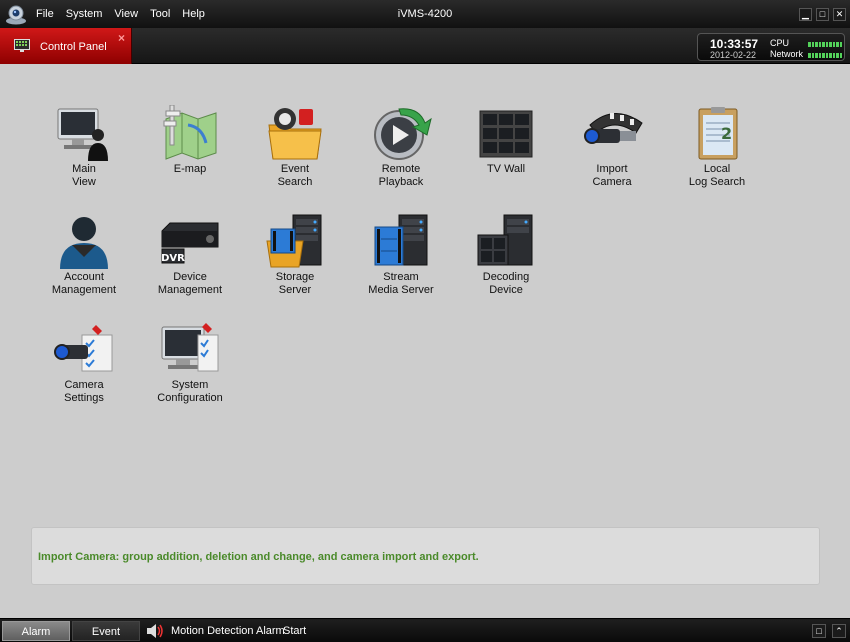  I want to click on tile-label: E-map, so click(190, 169).